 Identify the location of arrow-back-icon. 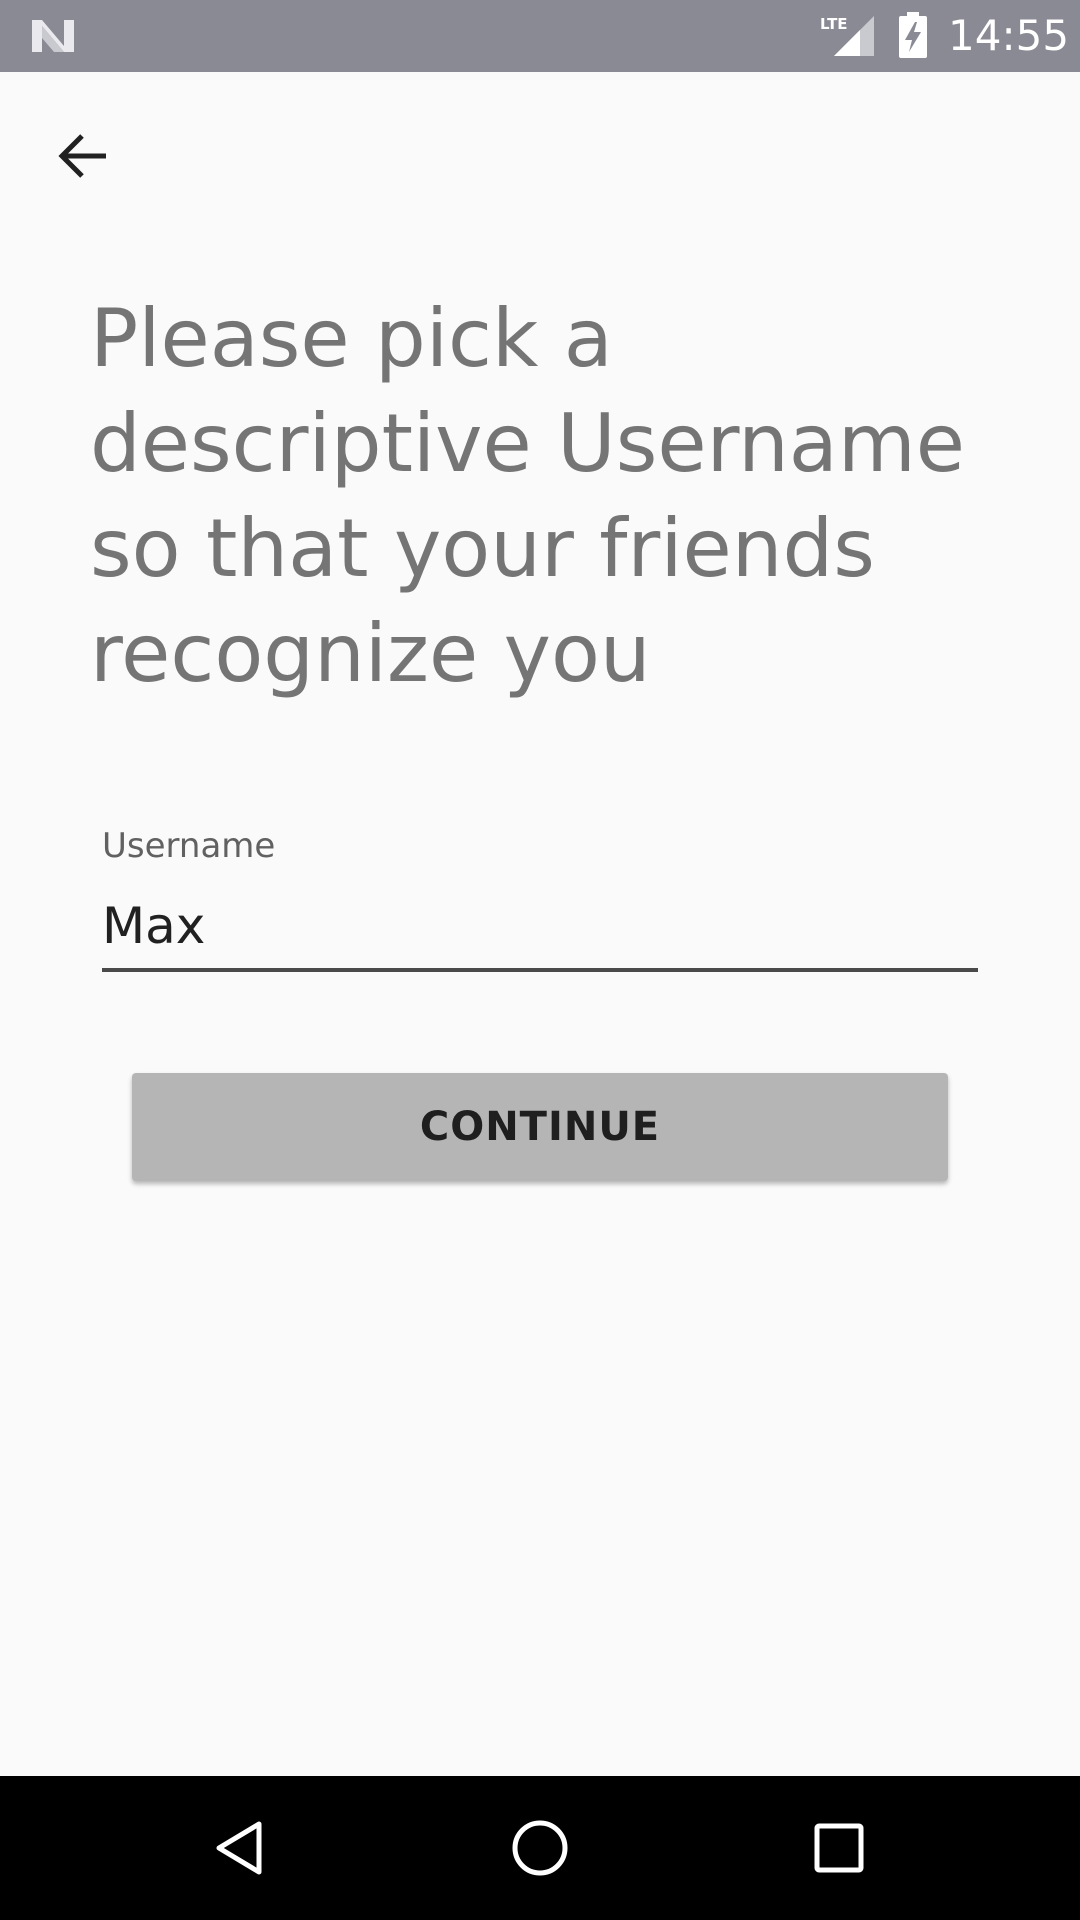
(82, 156).